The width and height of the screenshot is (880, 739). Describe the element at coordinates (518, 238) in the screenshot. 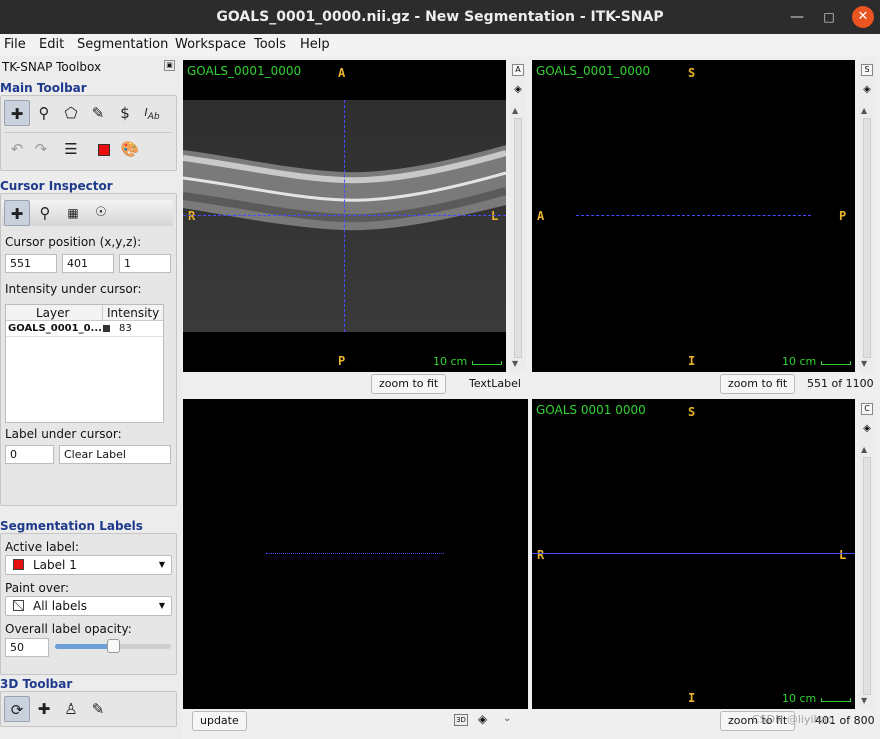

I see `axial-slice-scrollbar` at that location.